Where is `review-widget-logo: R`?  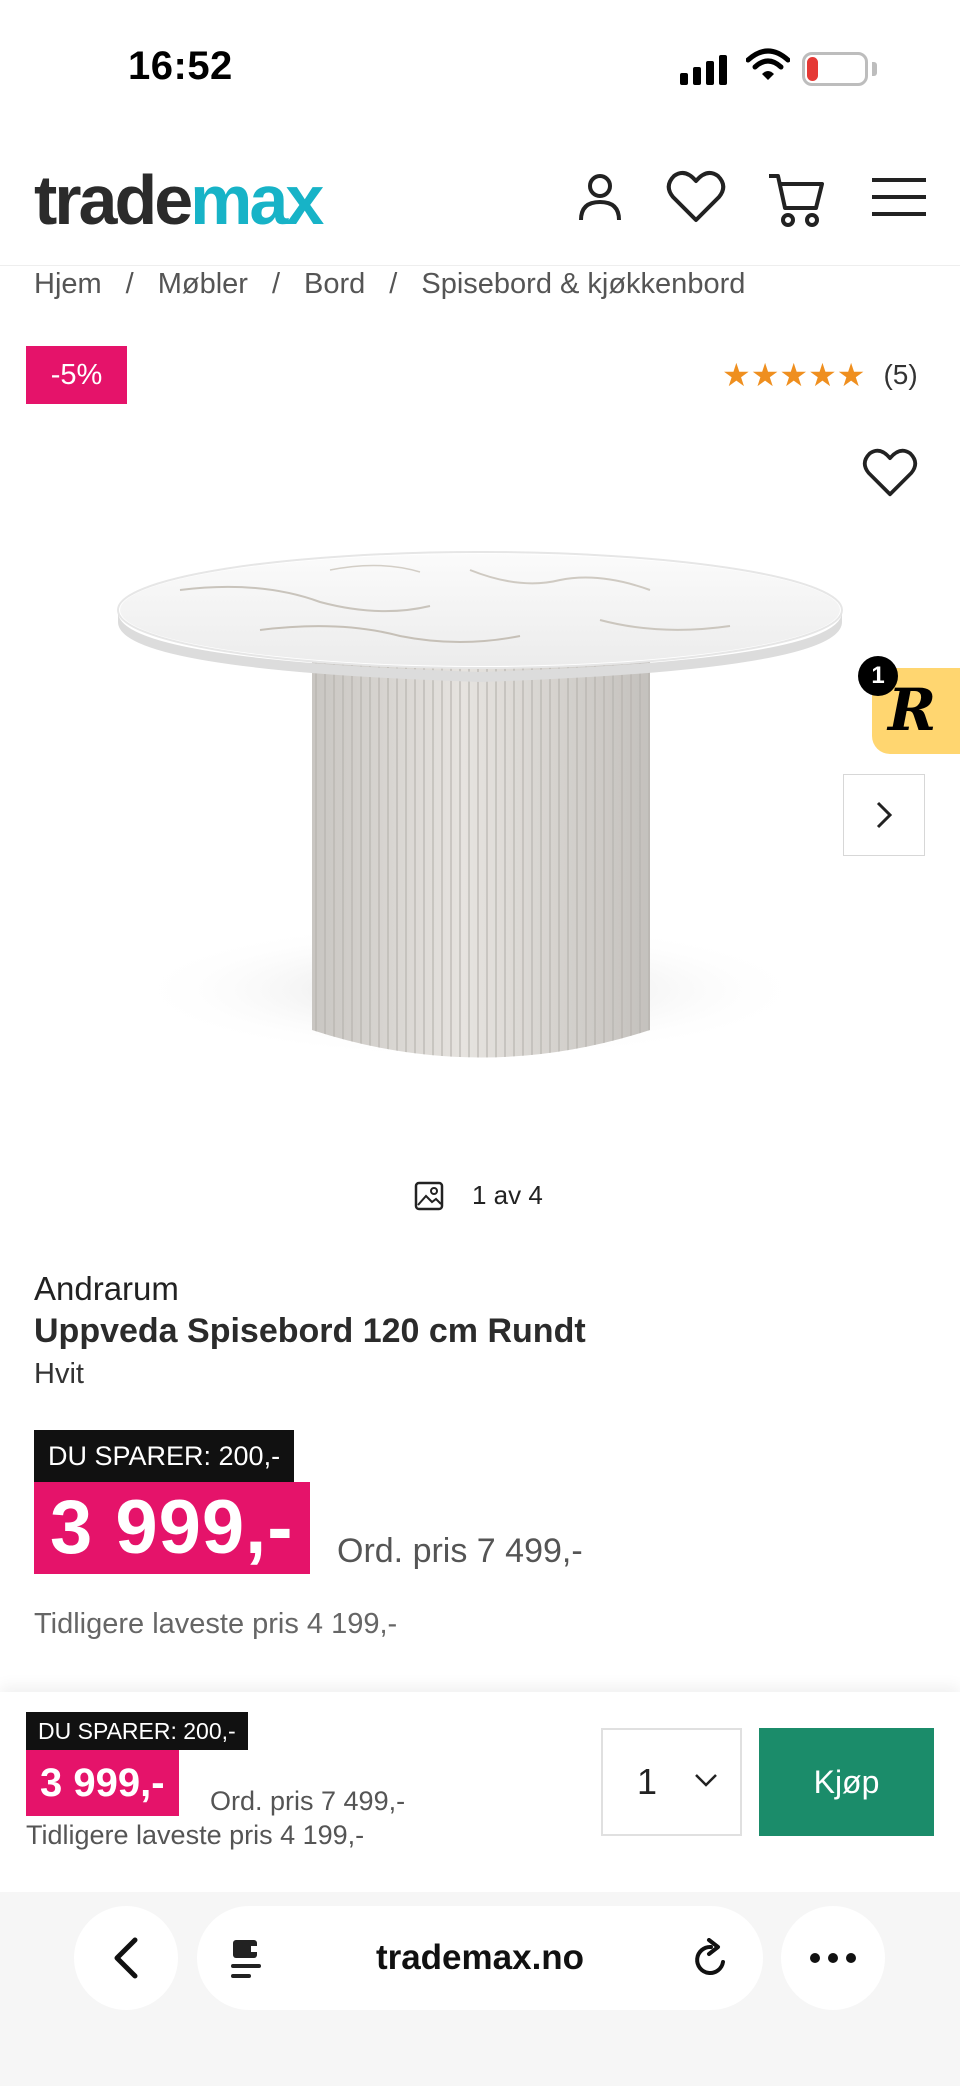 review-widget-logo: R is located at coordinates (912, 710).